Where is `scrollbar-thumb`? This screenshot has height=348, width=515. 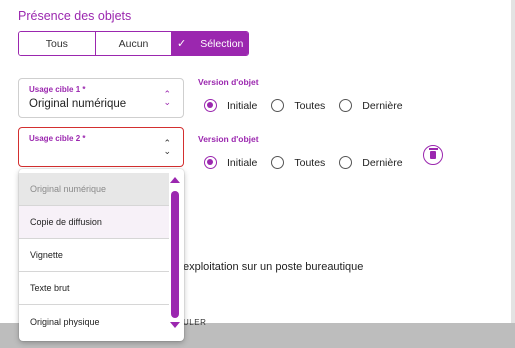
scrollbar-thumb is located at coordinates (175, 254).